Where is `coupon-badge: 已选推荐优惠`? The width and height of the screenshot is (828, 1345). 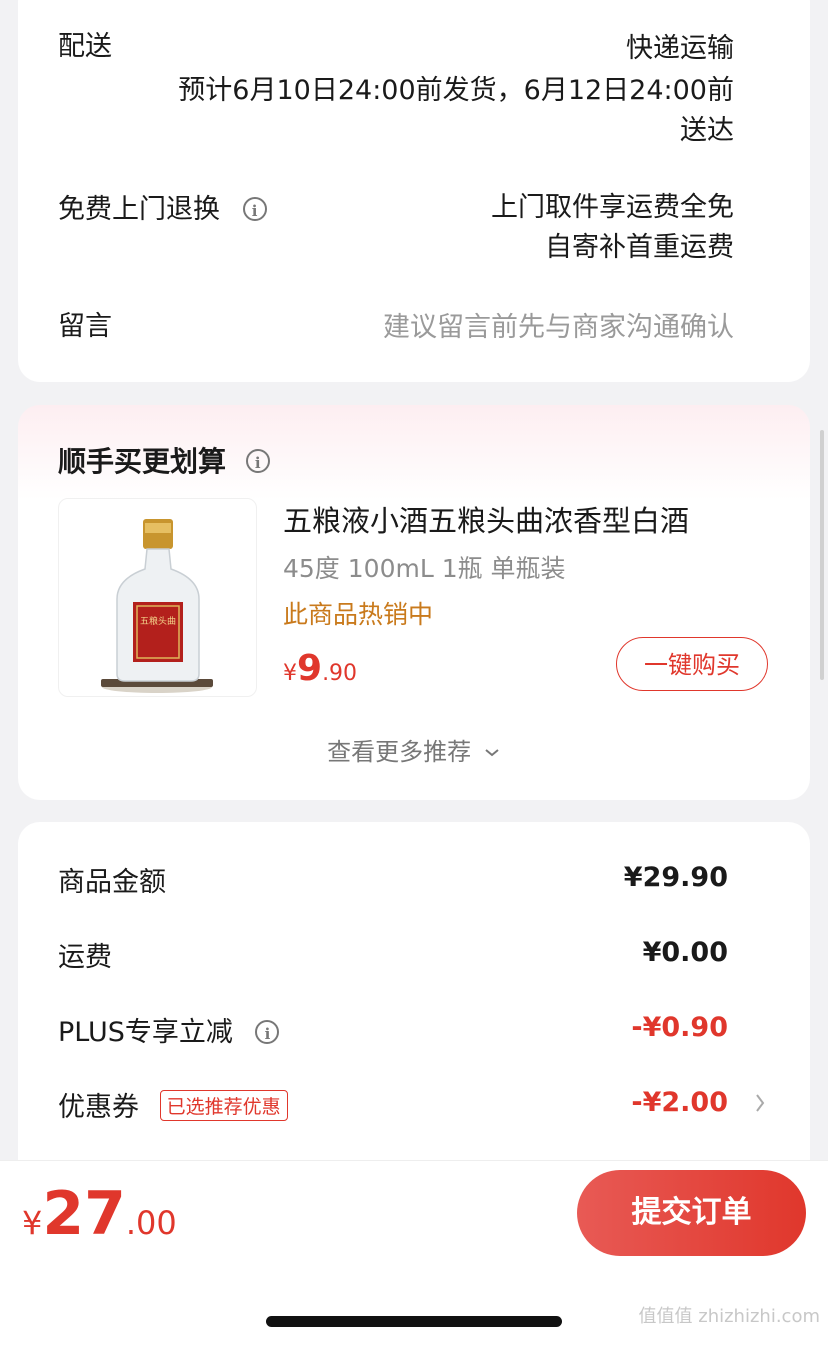
coupon-badge: 已选推荐优惠 is located at coordinates (223, 1105).